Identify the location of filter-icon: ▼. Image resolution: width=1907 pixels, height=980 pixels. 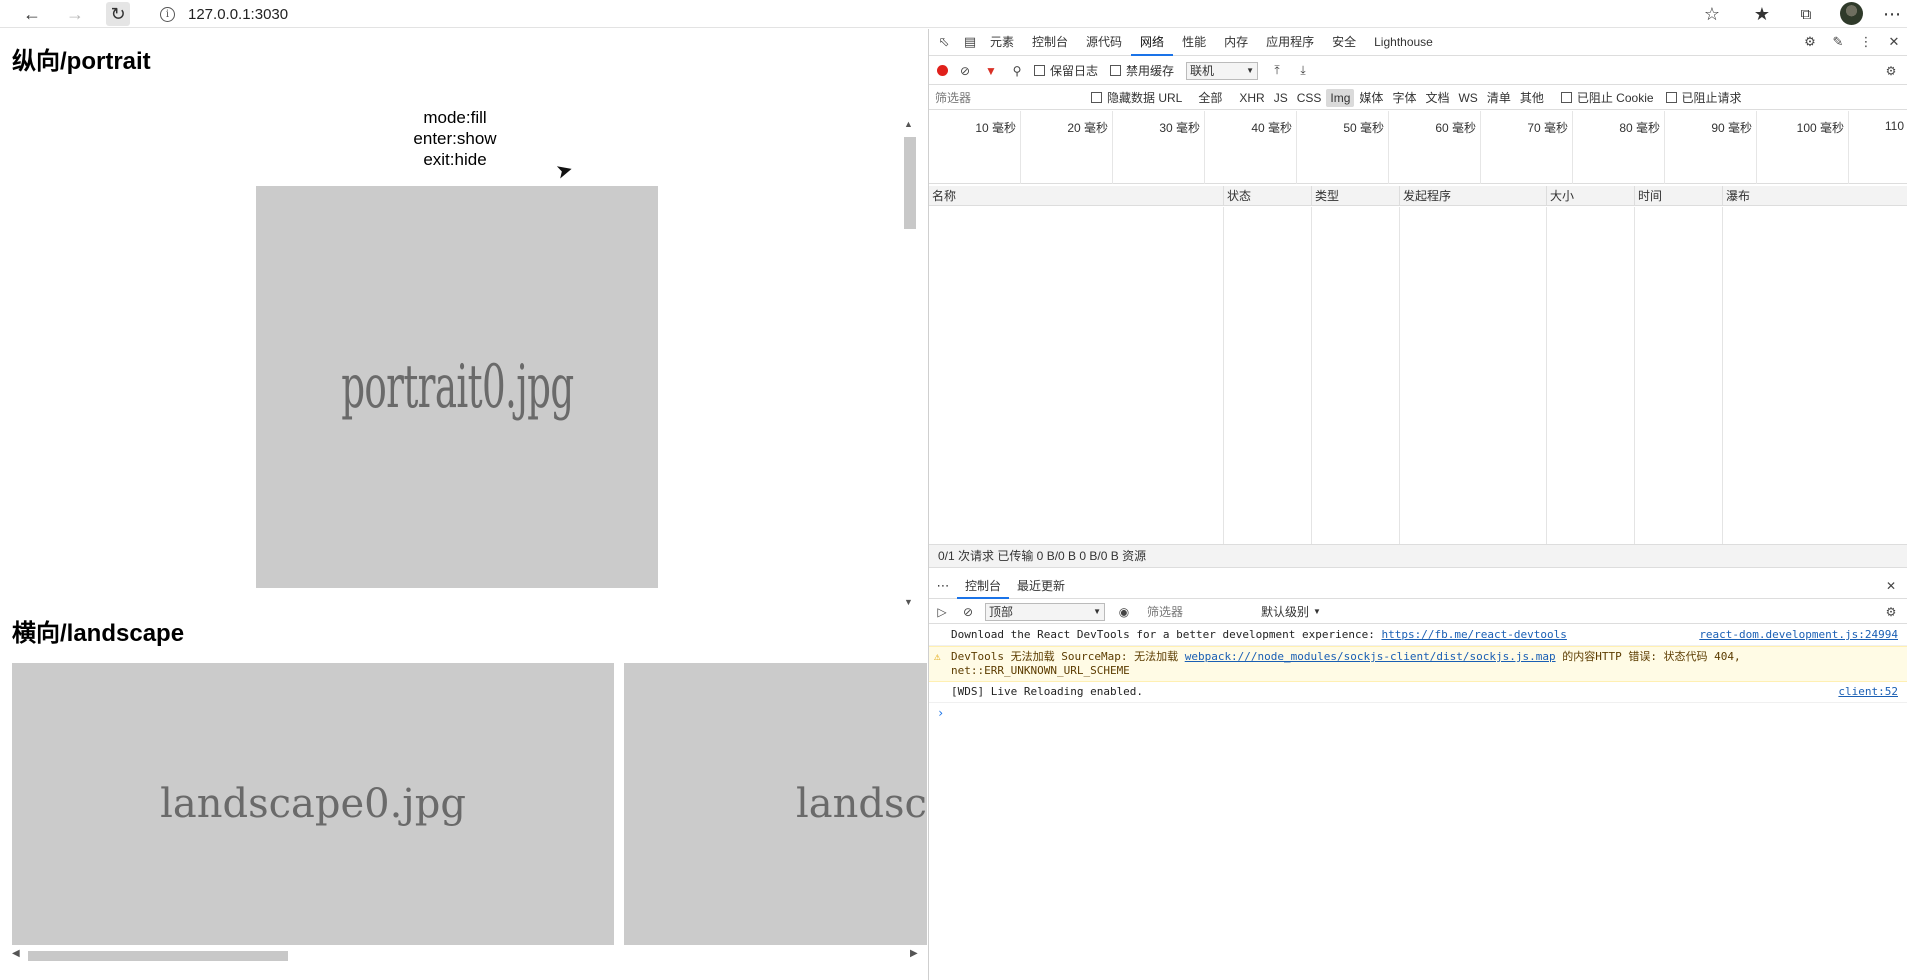
(991, 71).